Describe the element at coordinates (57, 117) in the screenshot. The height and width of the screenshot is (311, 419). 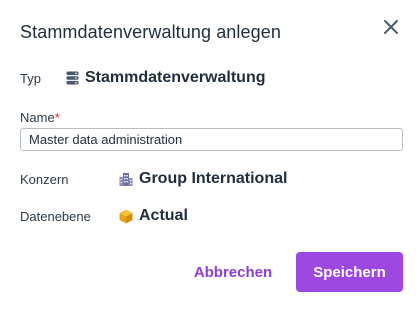
I see `required-marker: *` at that location.